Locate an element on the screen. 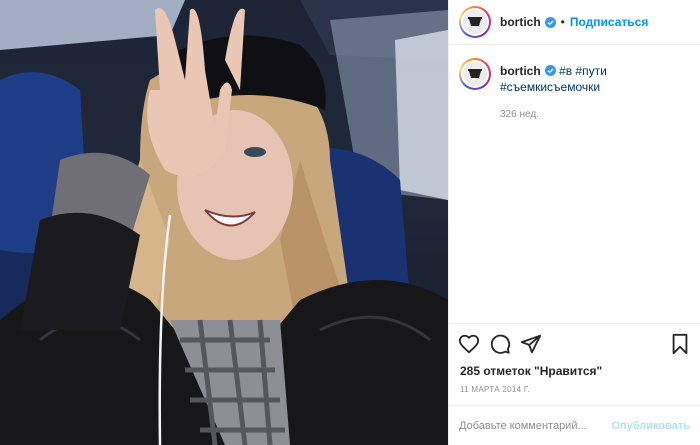  post-date: 11 МАРТА 2014 Г. is located at coordinates (574, 392).